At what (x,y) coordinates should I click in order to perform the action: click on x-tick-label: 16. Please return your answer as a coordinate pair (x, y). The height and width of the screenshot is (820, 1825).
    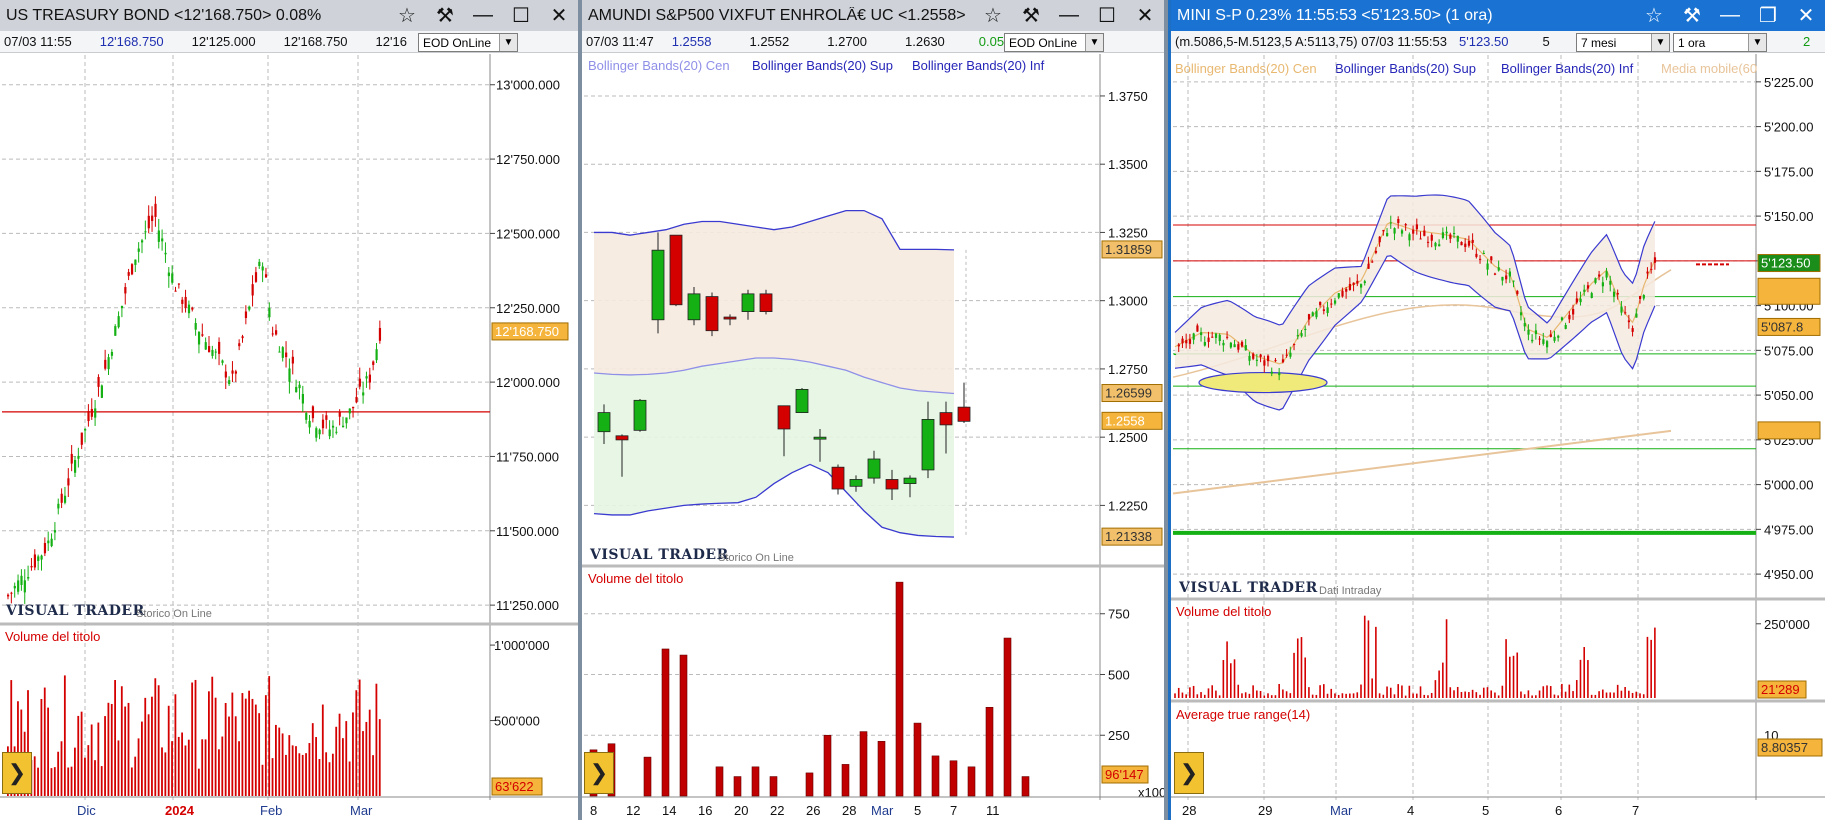
    Looking at the image, I should click on (705, 810).